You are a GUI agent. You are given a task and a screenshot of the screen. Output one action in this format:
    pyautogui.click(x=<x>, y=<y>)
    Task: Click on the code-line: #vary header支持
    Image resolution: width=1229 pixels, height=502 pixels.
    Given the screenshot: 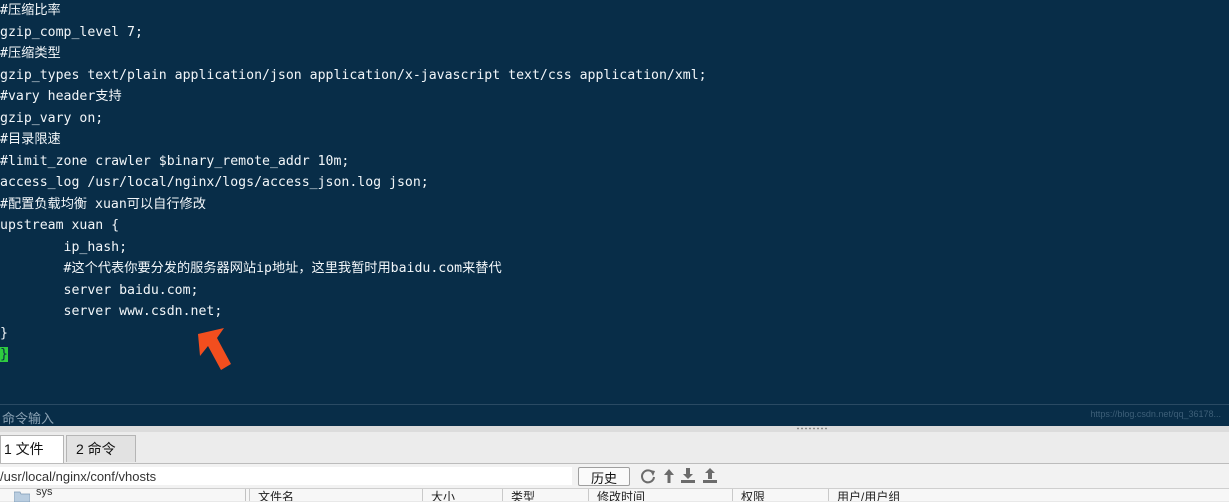 What is the action you would take?
    pyautogui.click(x=61, y=96)
    